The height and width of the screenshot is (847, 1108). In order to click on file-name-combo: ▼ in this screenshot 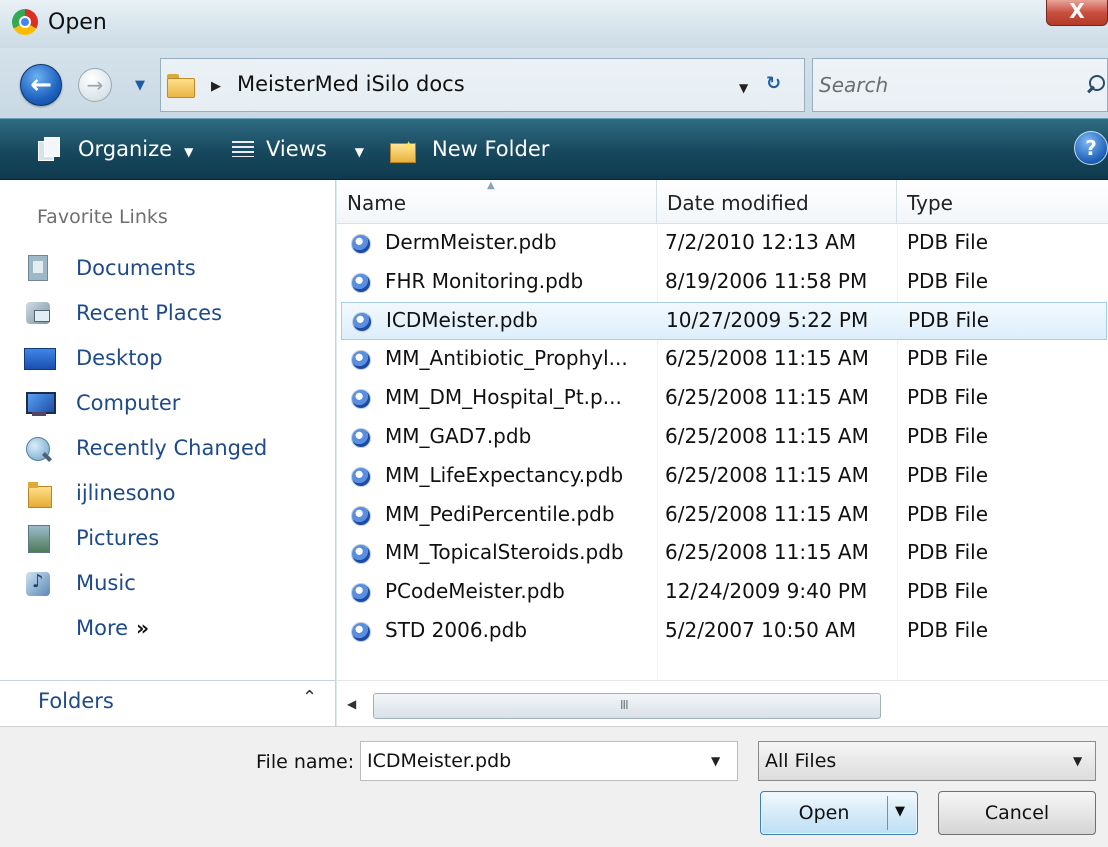, I will do `click(549, 761)`.